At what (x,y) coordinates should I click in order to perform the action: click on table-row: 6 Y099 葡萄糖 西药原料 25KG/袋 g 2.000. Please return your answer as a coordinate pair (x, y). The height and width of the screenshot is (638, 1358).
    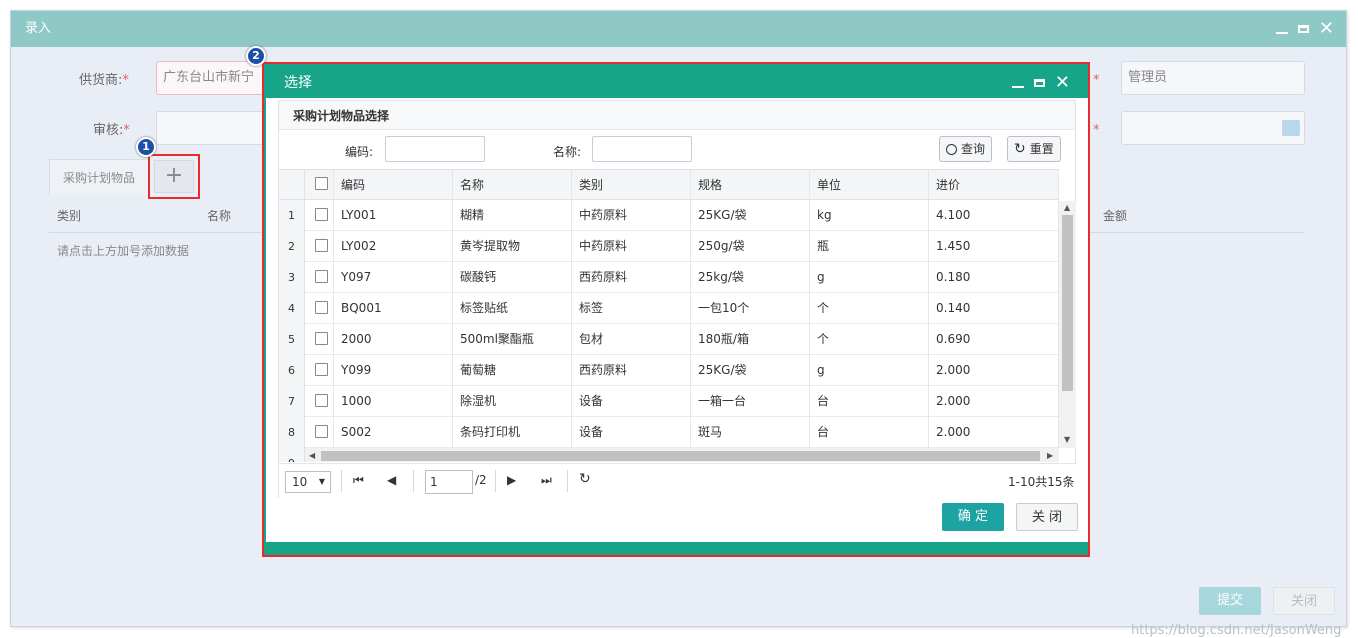
    Looking at the image, I should click on (668, 370).